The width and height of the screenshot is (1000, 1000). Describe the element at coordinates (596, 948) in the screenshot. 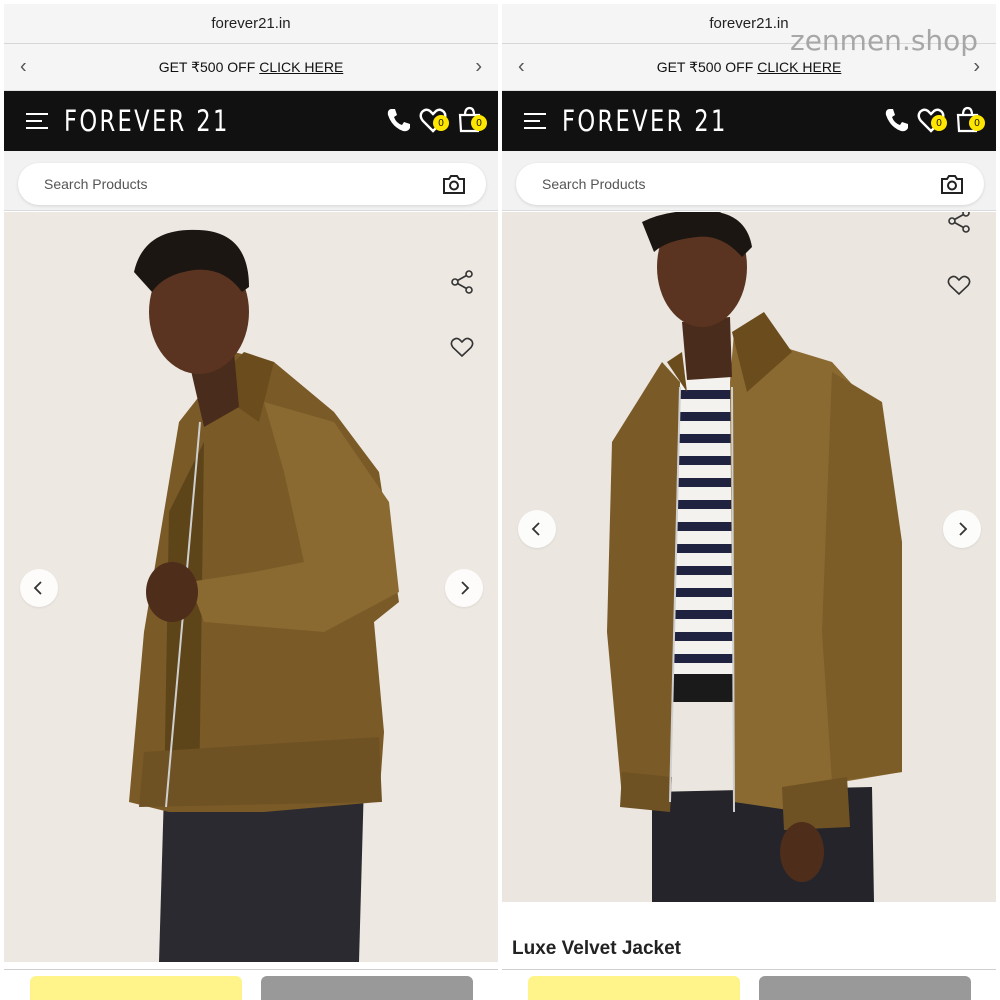

I see `product-title: Luxe Velvet Jacket` at that location.